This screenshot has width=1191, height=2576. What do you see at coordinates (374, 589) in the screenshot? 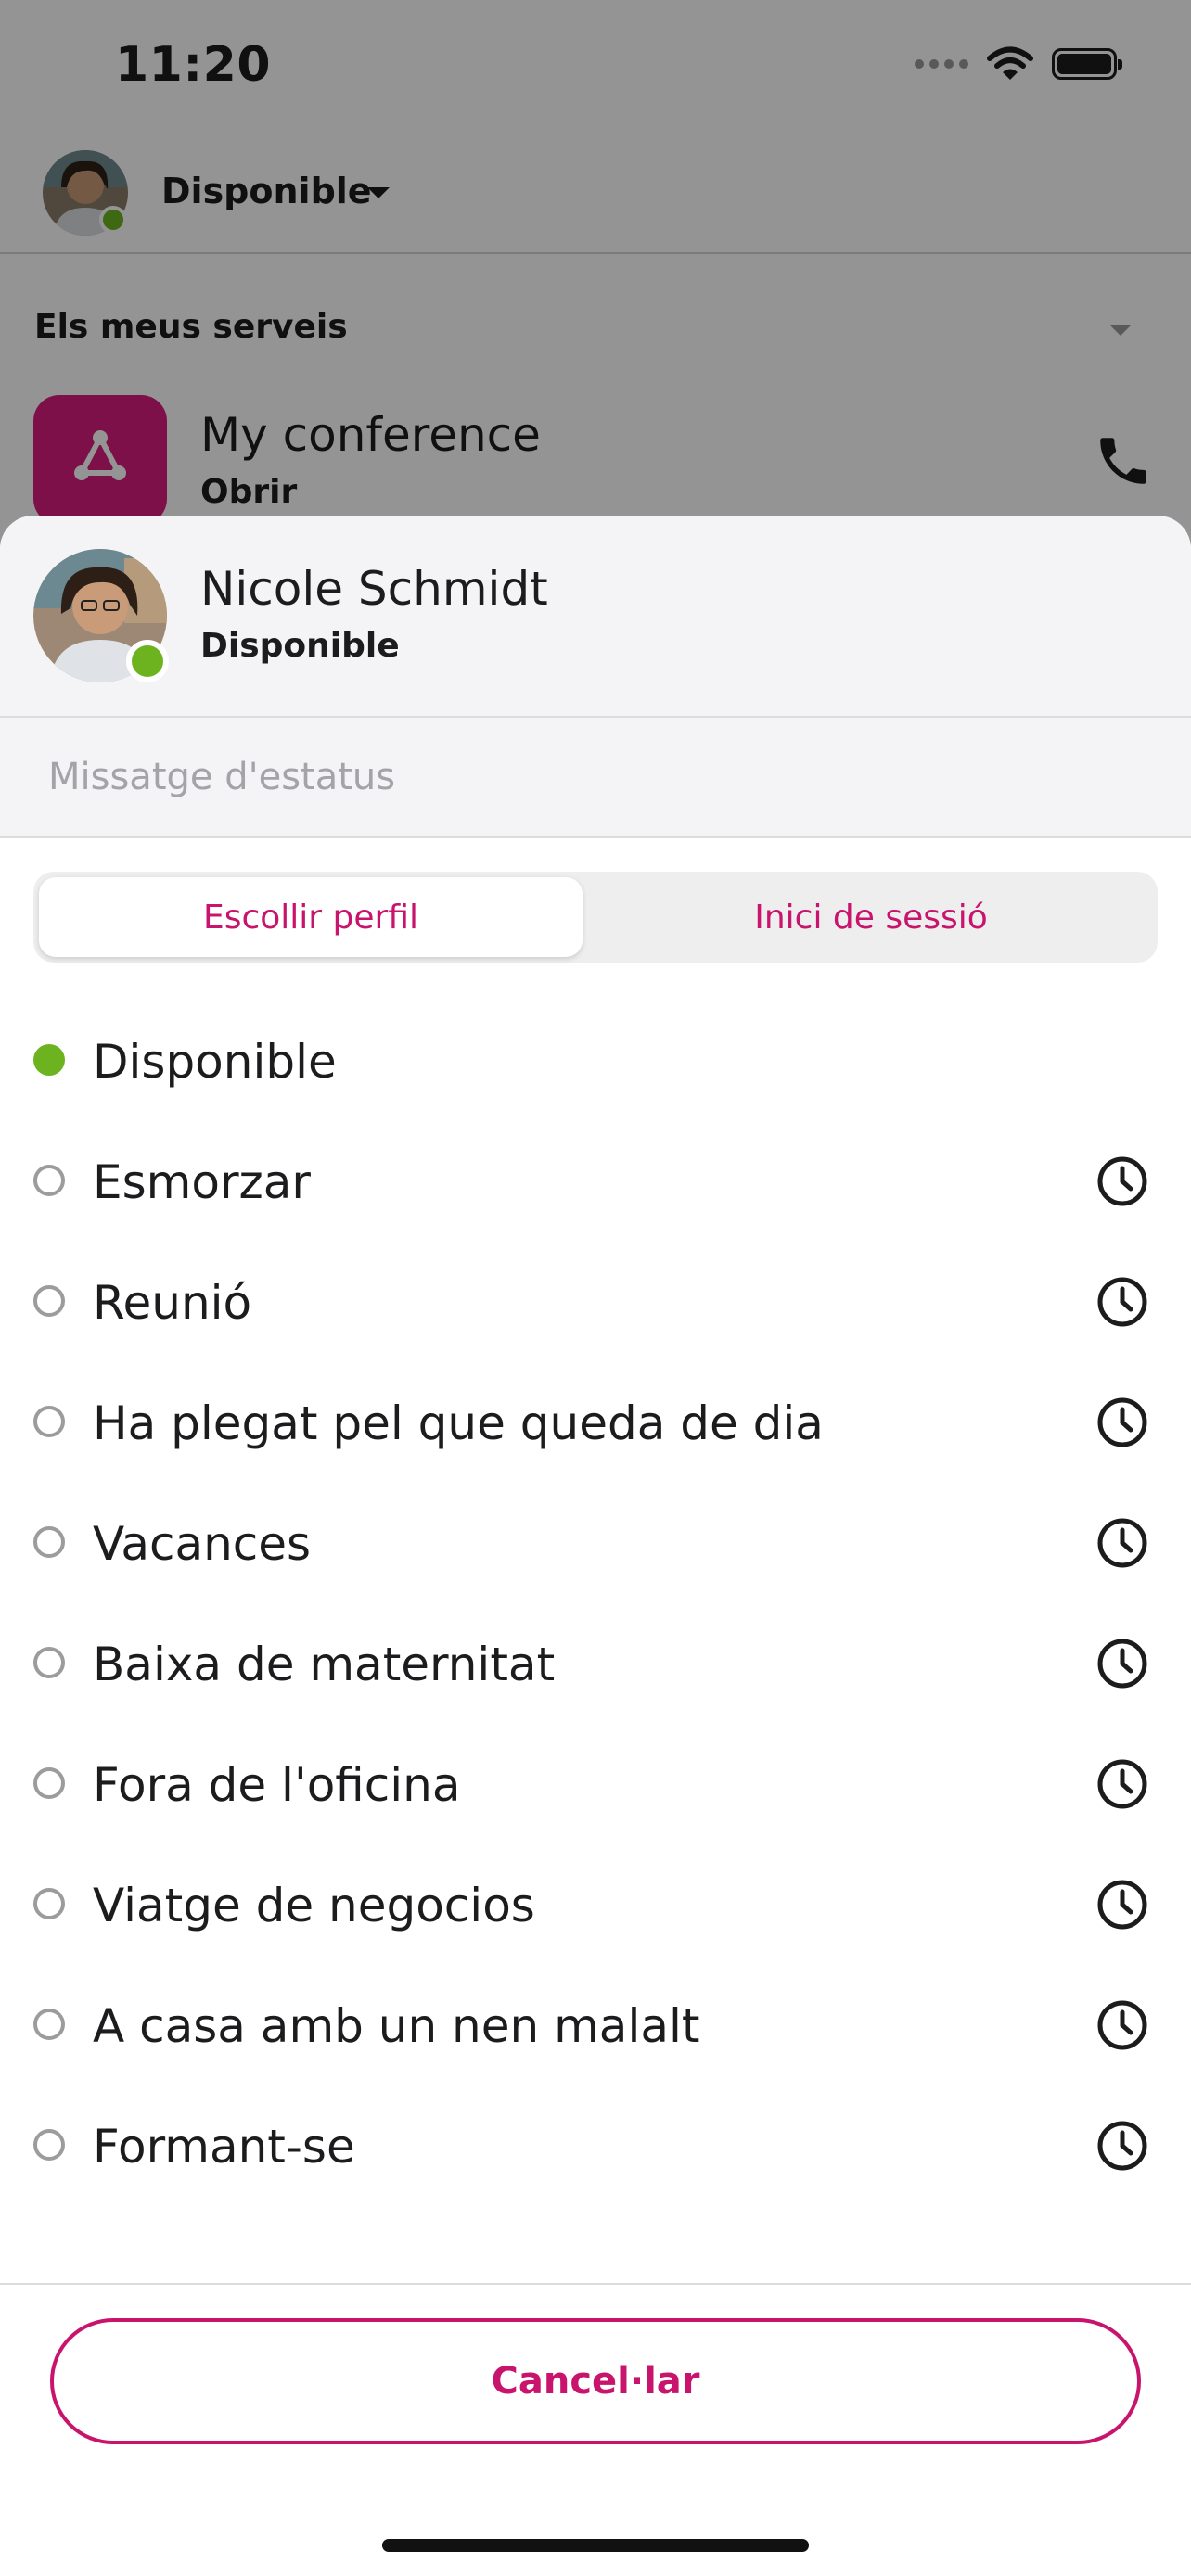
I see `user-name: Nicole Schmidt` at bounding box center [374, 589].